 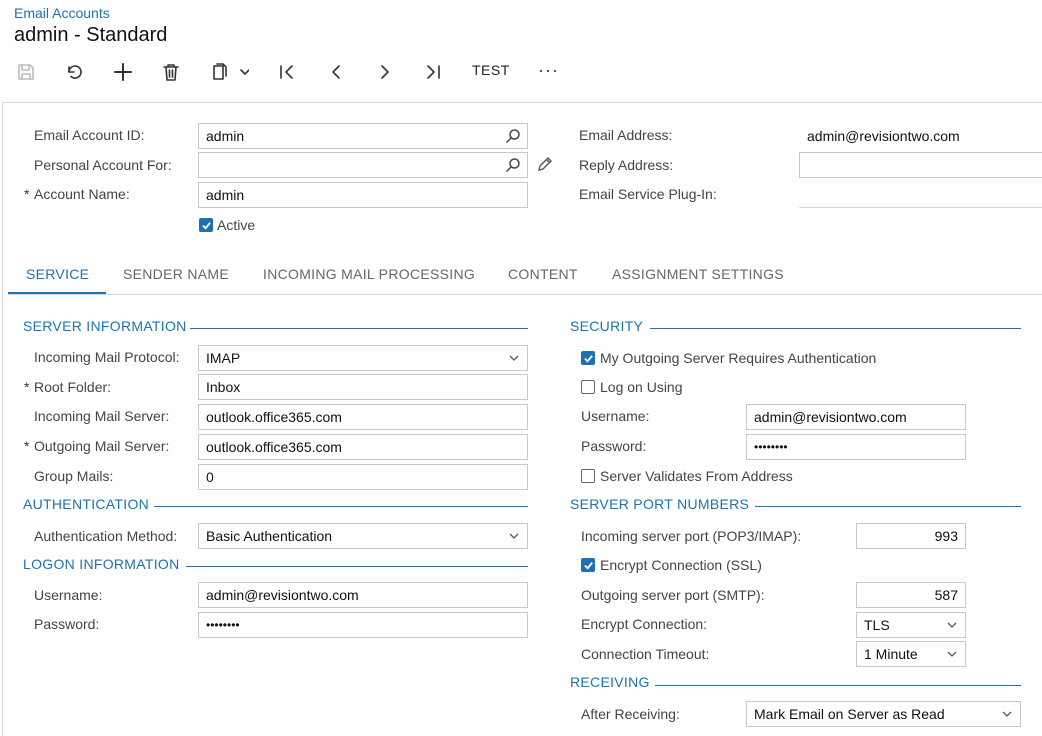 I want to click on incoming-server-field: outlook.office365.com, so click(x=363, y=417).